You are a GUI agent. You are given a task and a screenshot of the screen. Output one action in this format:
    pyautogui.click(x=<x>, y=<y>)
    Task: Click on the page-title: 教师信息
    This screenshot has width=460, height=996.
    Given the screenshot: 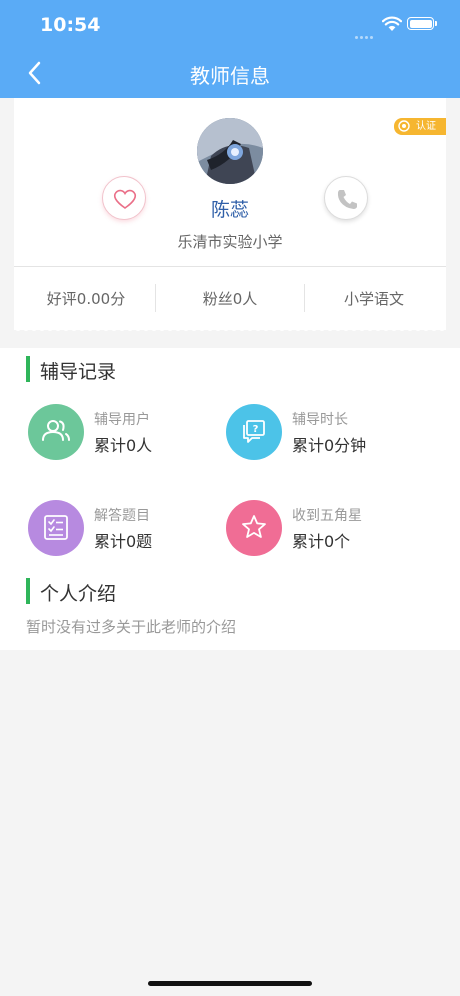 What is the action you would take?
    pyautogui.click(x=230, y=76)
    